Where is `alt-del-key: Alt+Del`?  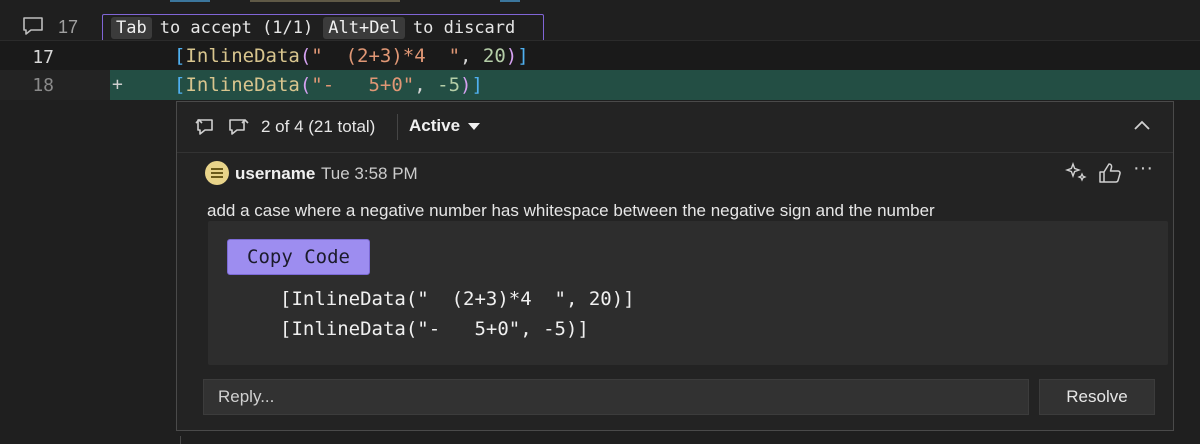 alt-del-key: Alt+Del is located at coordinates (364, 28).